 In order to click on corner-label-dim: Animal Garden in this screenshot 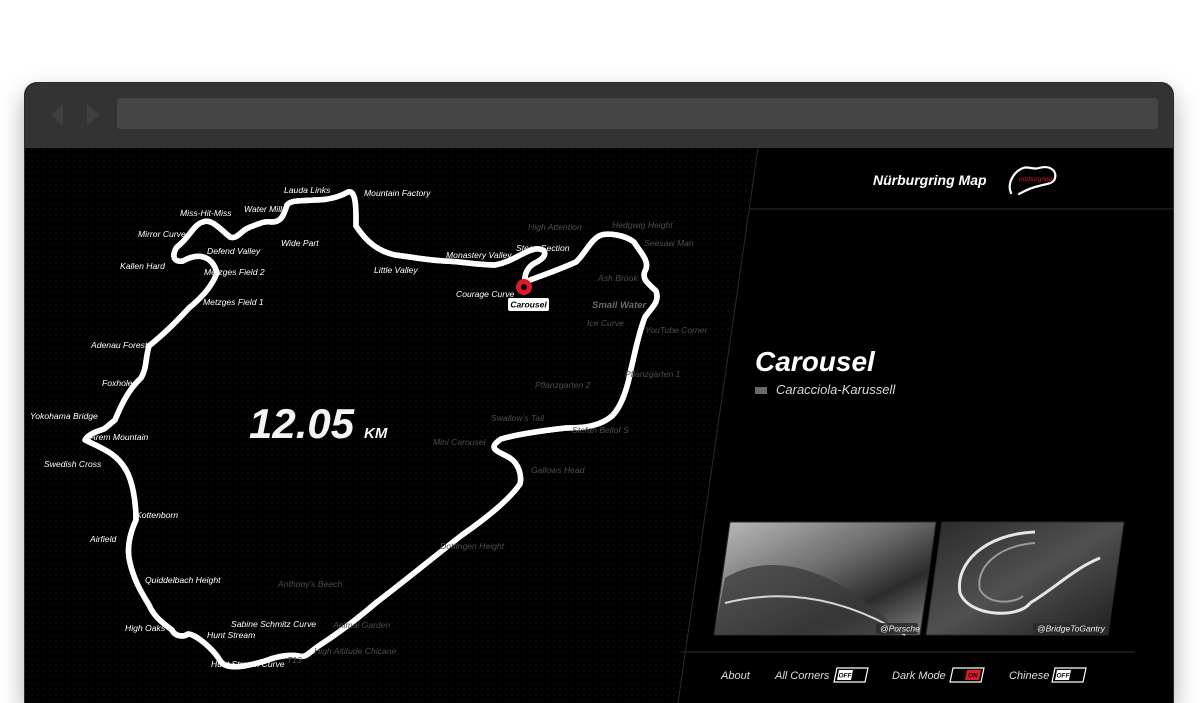, I will do `click(361, 625)`.